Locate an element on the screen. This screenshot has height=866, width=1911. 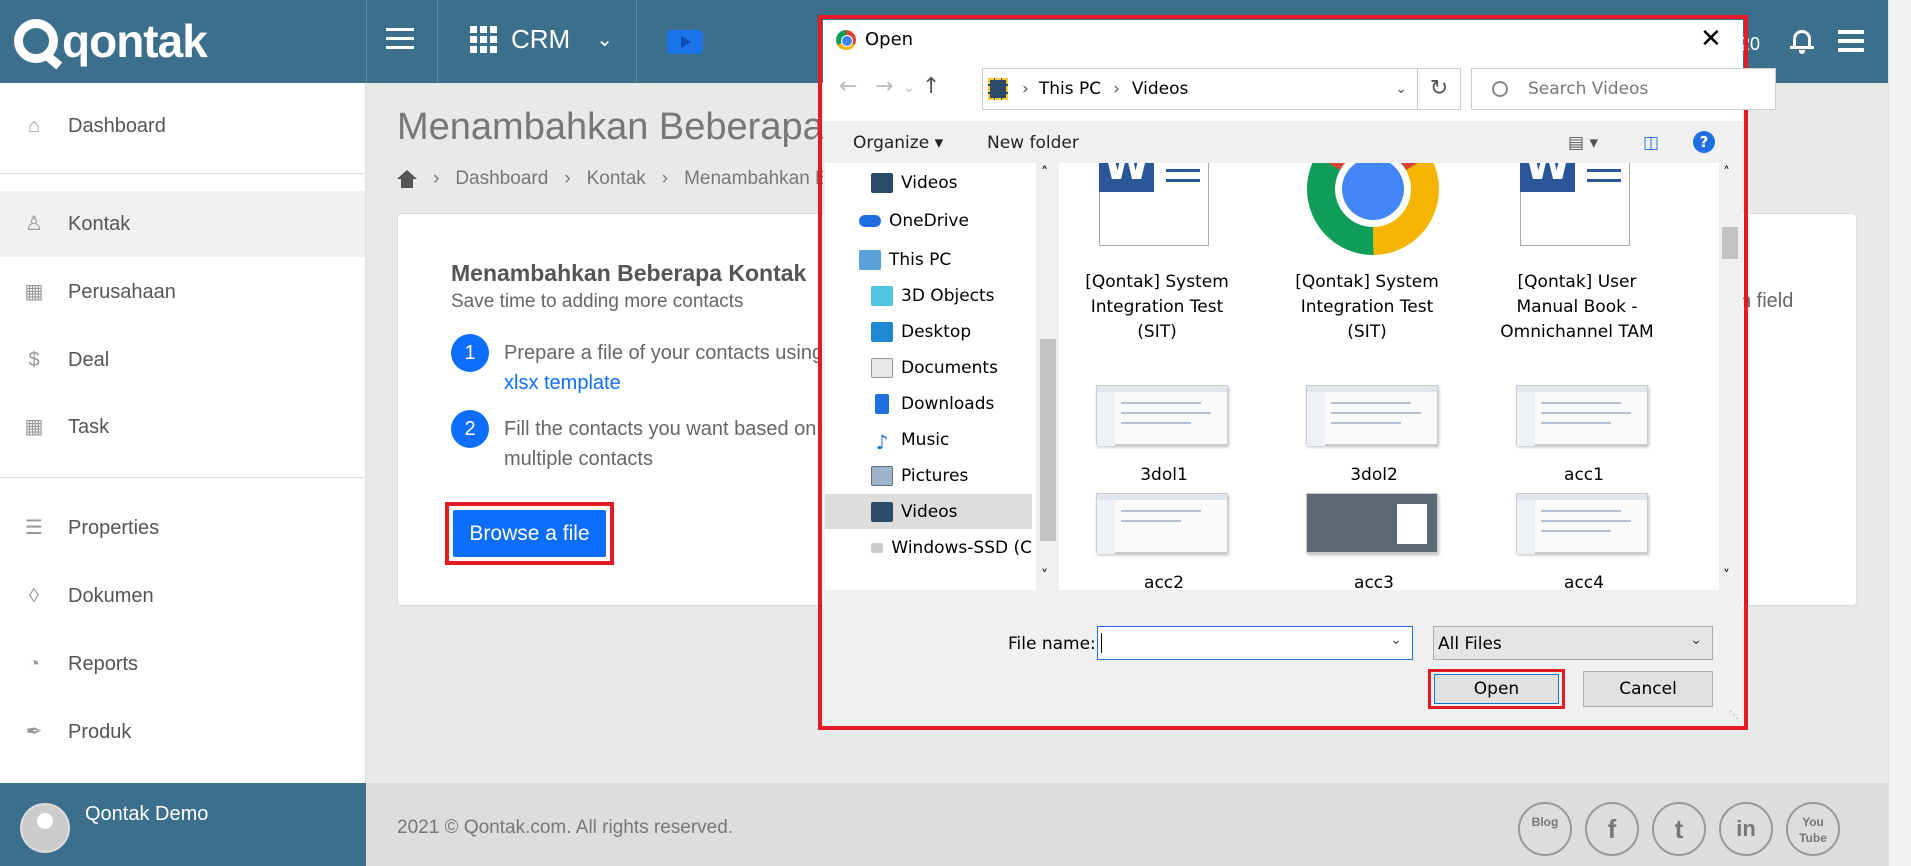
module-switcher: CRM ⌄ is located at coordinates (541, 39).